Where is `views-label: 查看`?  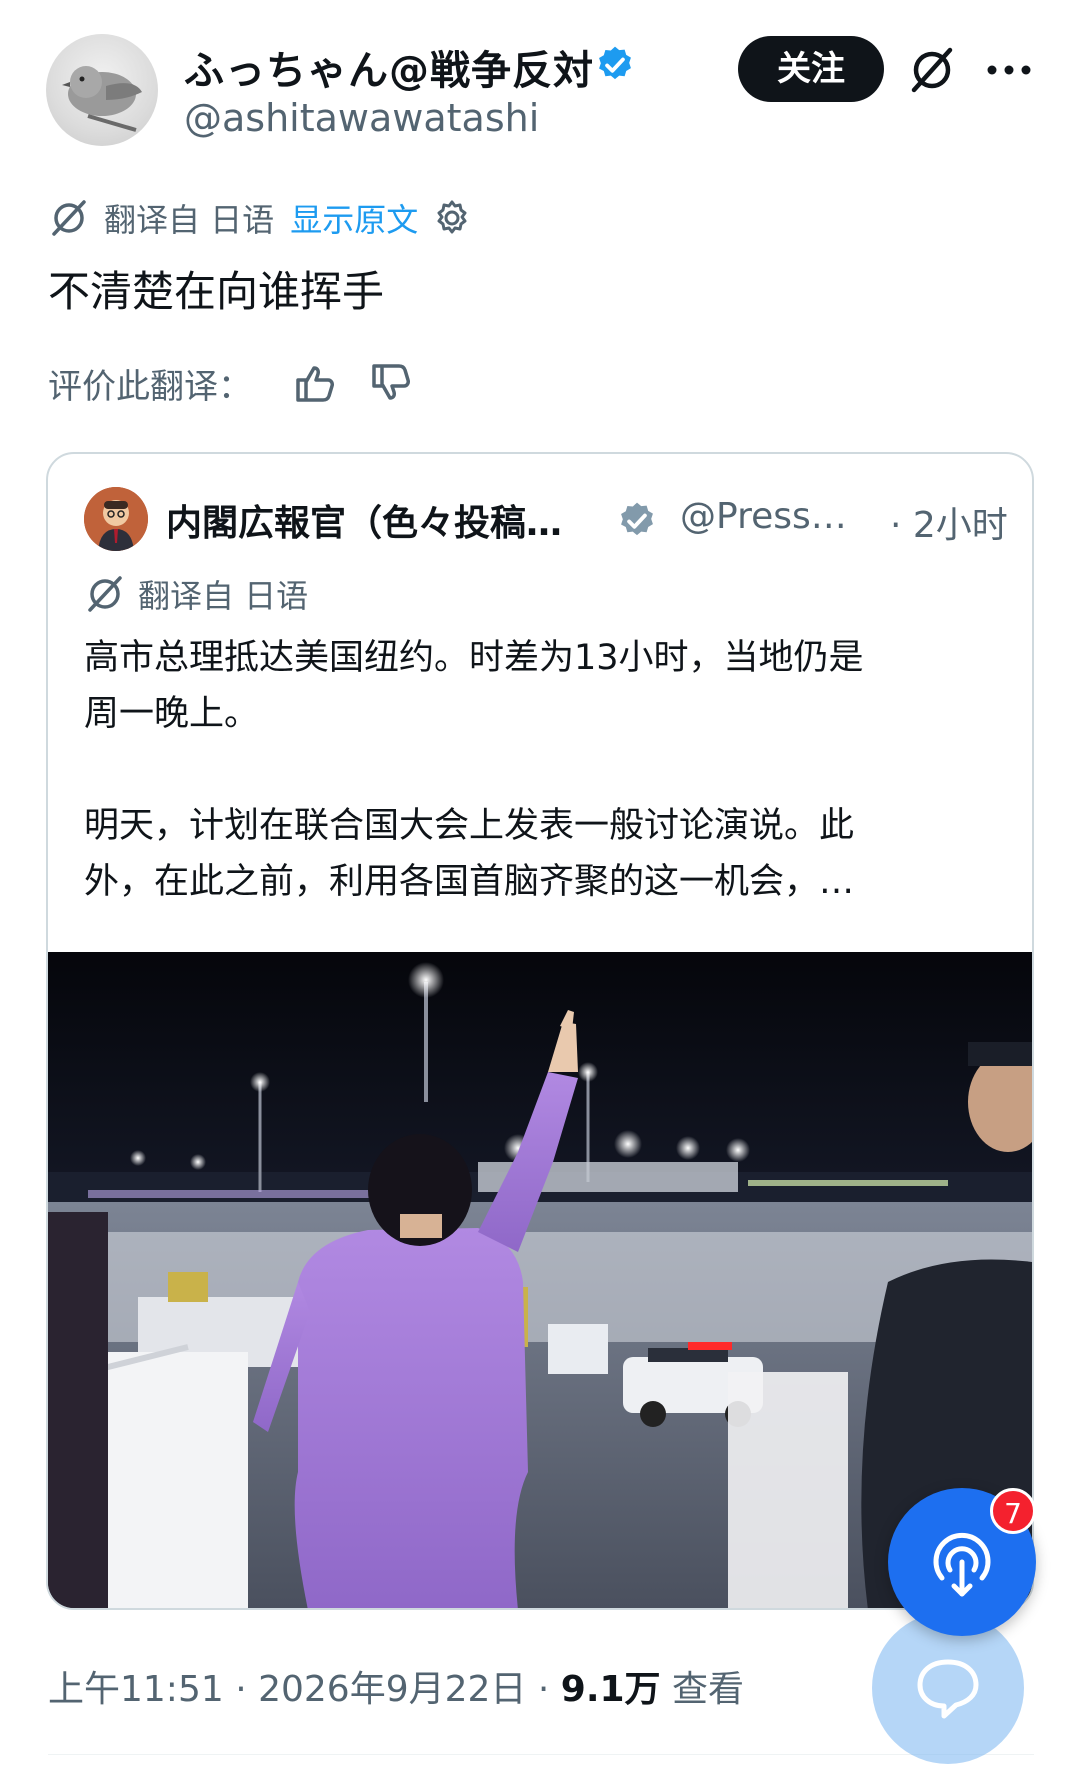
views-label: 查看 is located at coordinates (702, 1689).